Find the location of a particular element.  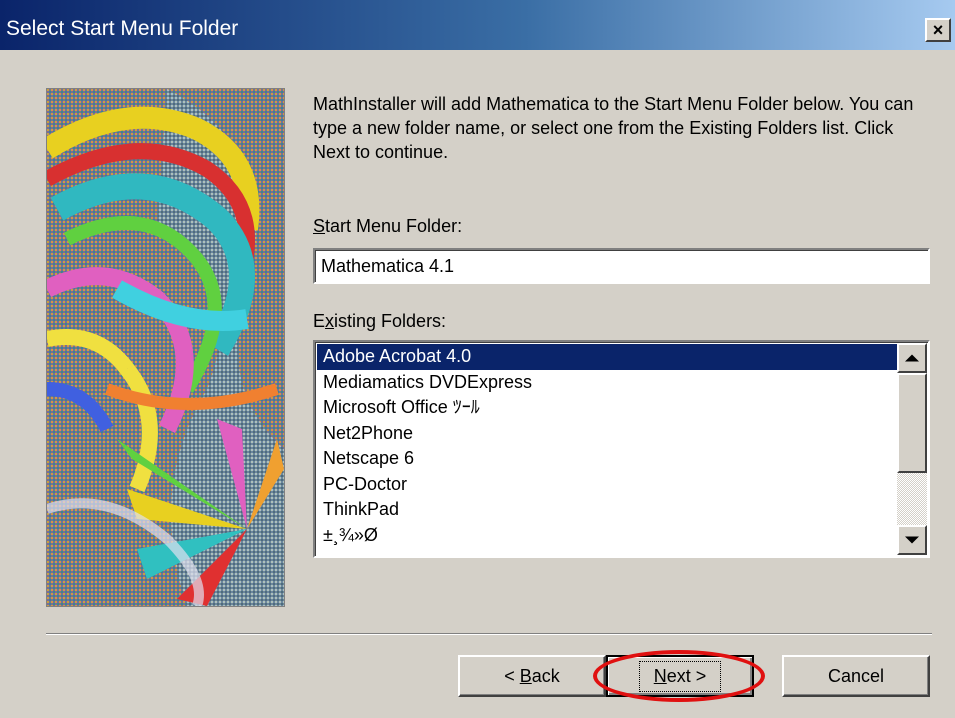

start-menu-folder-input is located at coordinates (621, 266).